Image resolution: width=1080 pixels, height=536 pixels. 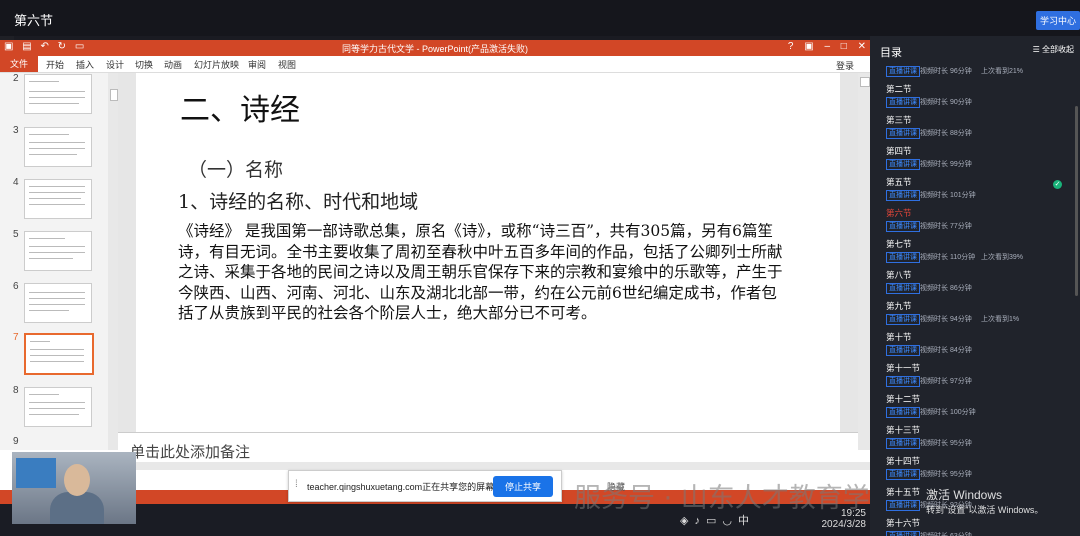 What do you see at coordinates (113, 261) in the screenshot?
I see `thumbnails-scrollbar` at bounding box center [113, 261].